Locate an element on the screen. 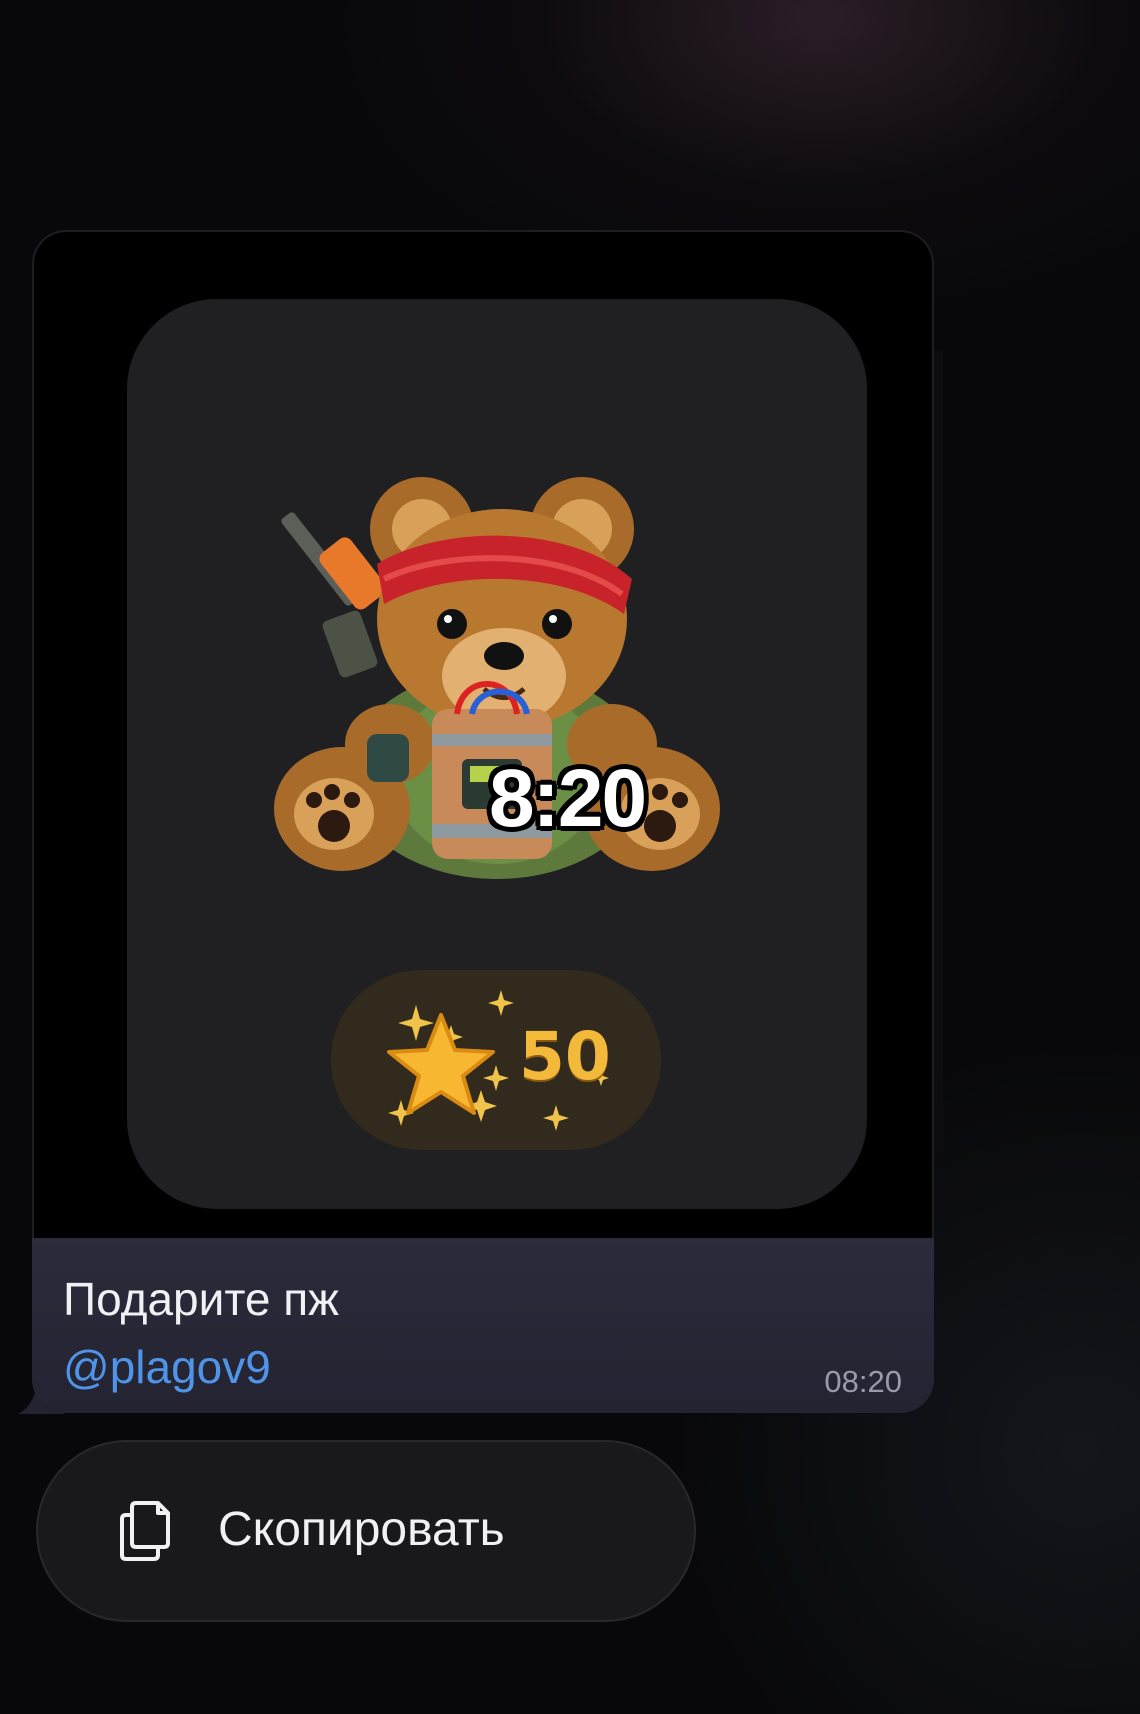 The height and width of the screenshot is (1714, 1140). copy-icon is located at coordinates (145, 1531).